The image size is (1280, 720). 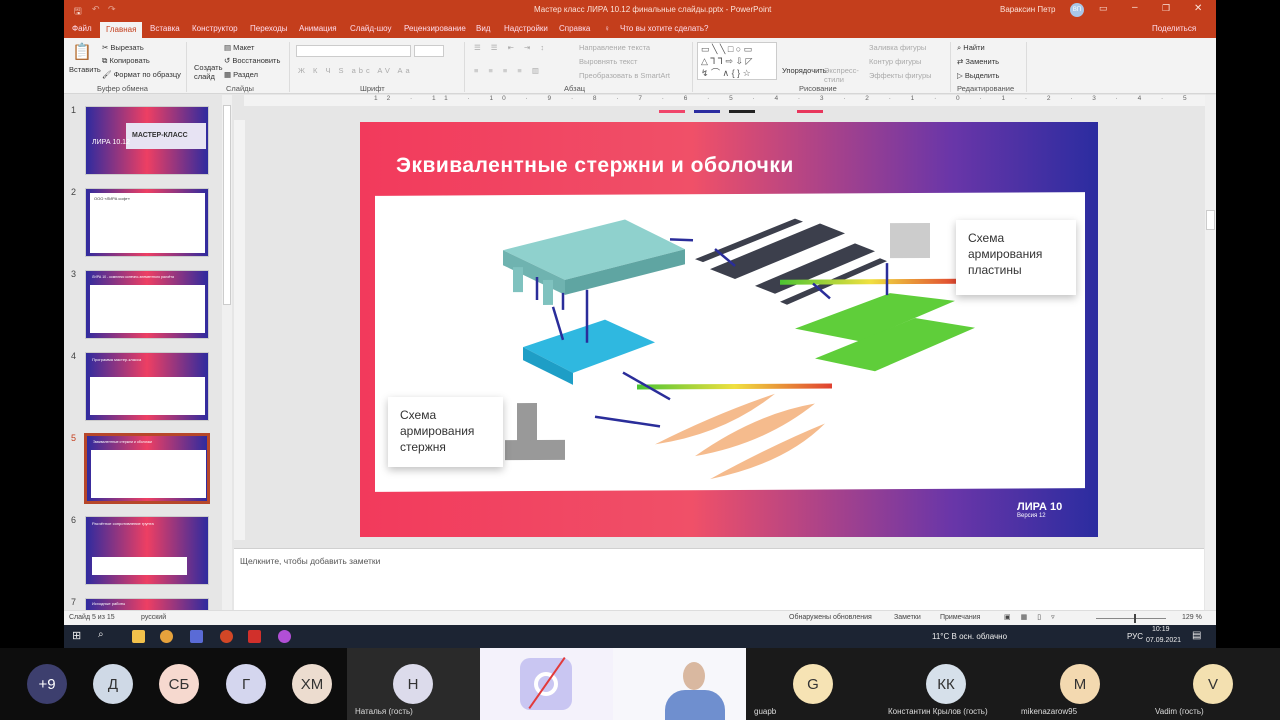 What do you see at coordinates (318, 28) in the screenshot?
I see `tab-animations: Анимация` at bounding box center [318, 28].